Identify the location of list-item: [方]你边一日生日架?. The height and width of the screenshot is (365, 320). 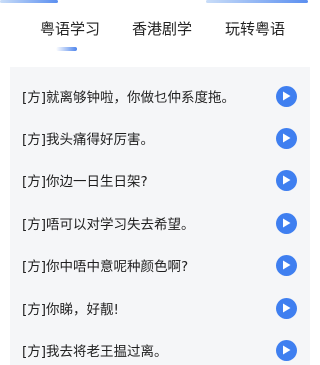
(160, 180).